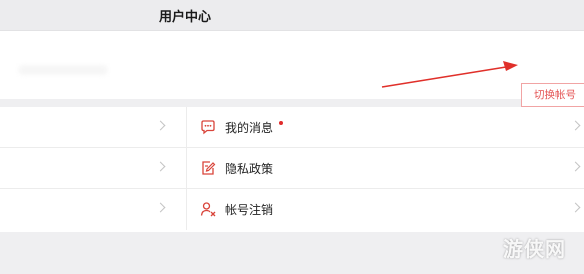 The height and width of the screenshot is (274, 584). I want to click on watermark-logo: 游侠网, so click(534, 249).